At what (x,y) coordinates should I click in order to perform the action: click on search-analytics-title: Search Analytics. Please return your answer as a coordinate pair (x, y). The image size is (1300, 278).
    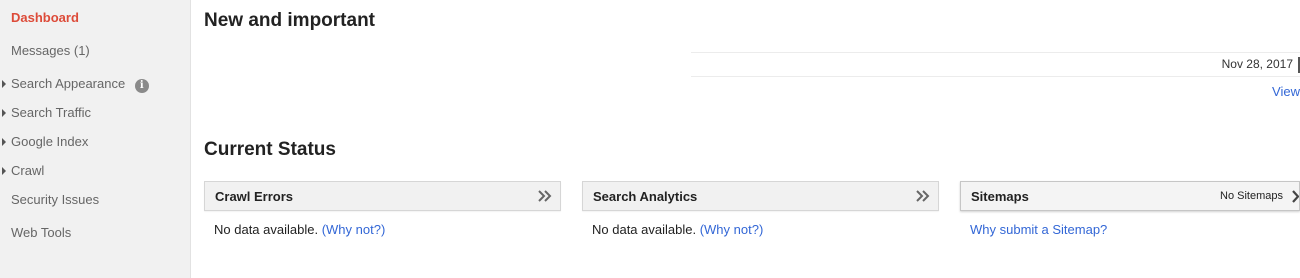
    Looking at the image, I should click on (645, 196).